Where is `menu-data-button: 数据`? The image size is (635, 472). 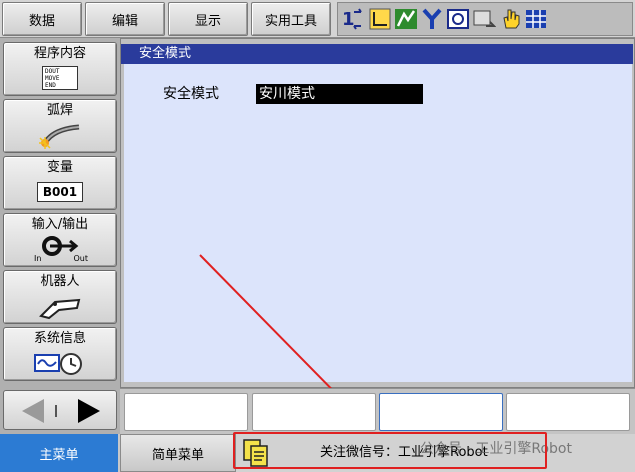 menu-data-button: 数据 is located at coordinates (42, 19).